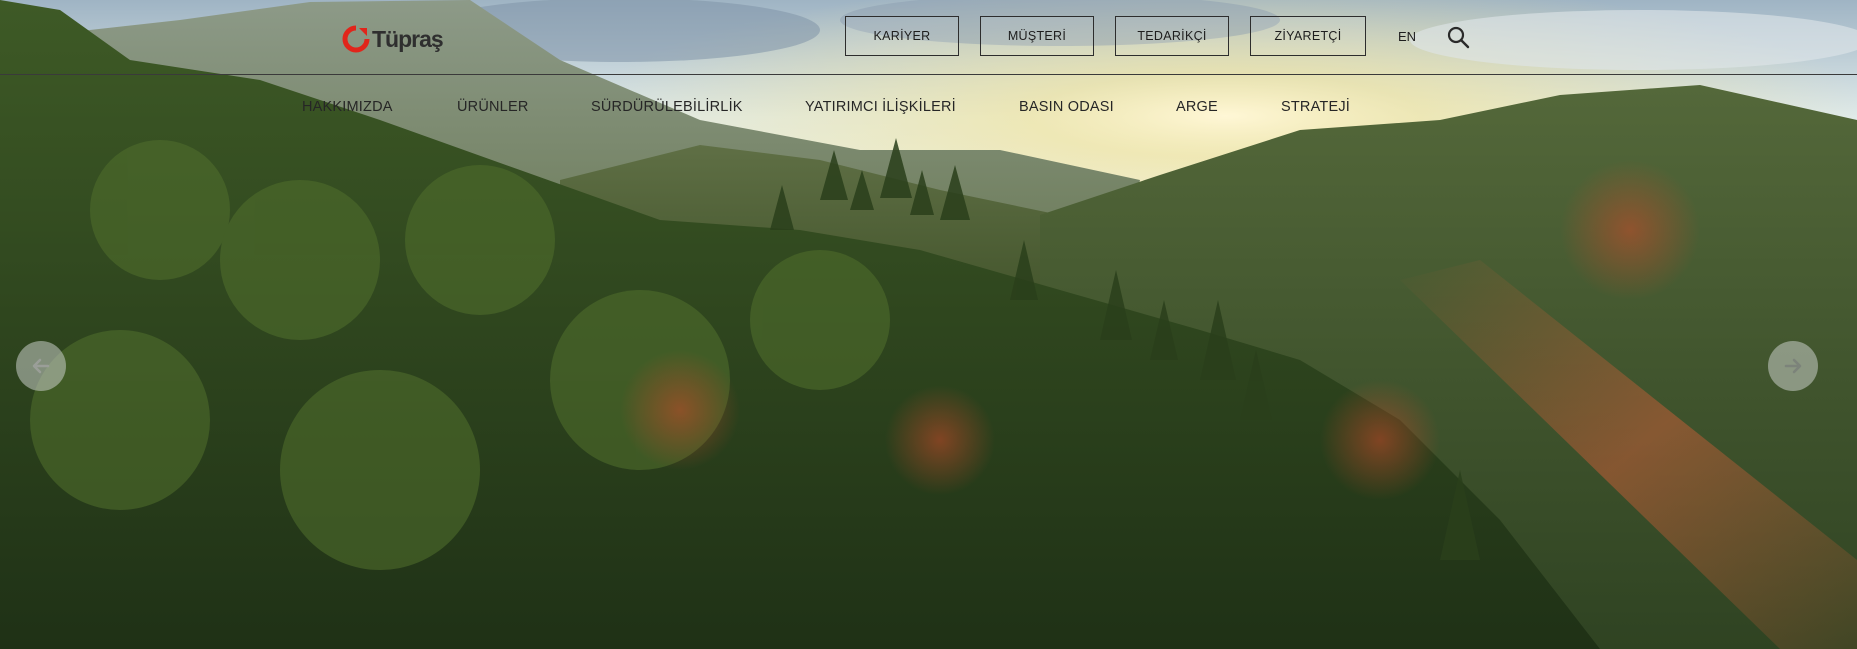 This screenshot has height=649, width=1857. I want to click on career-button: KARİYER, so click(902, 36).